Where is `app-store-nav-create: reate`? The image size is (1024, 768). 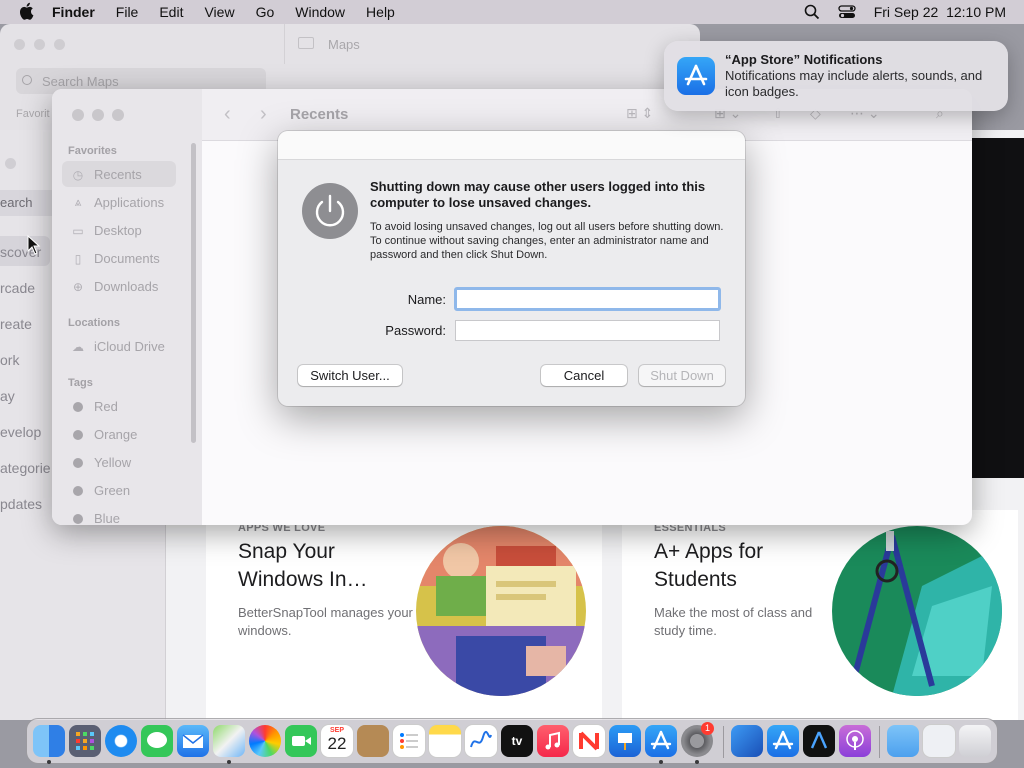 app-store-nav-create: reate is located at coordinates (16, 324).